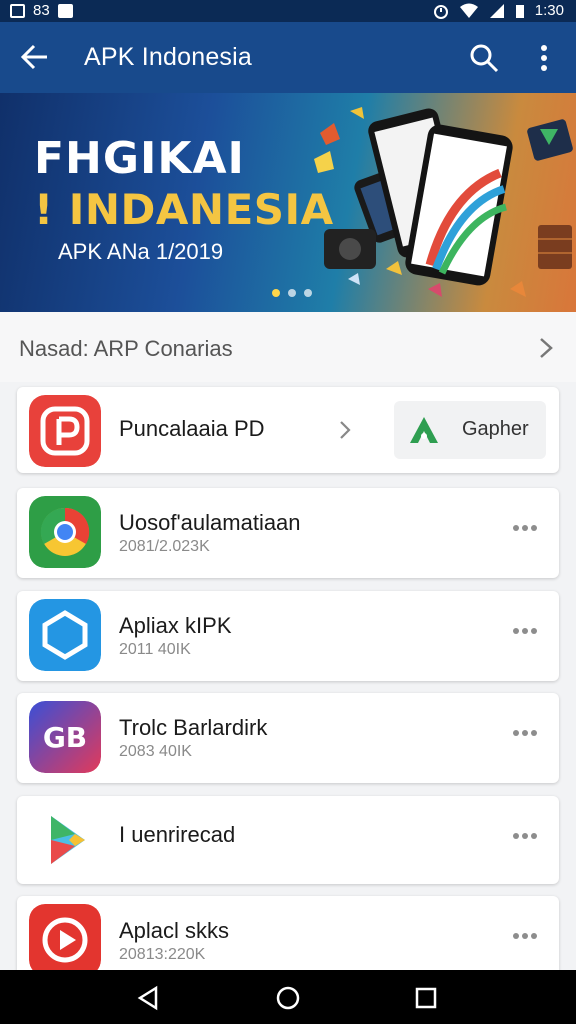  What do you see at coordinates (544, 58) in the screenshot?
I see `more-options-icon` at bounding box center [544, 58].